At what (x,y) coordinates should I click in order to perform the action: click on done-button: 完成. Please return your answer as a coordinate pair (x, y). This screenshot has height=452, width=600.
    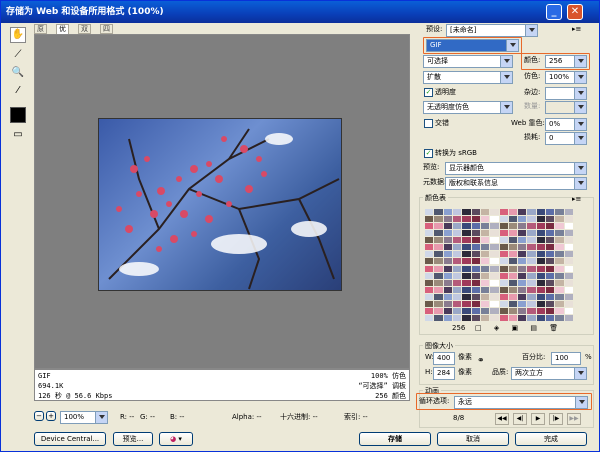
    Looking at the image, I should click on (551, 439).